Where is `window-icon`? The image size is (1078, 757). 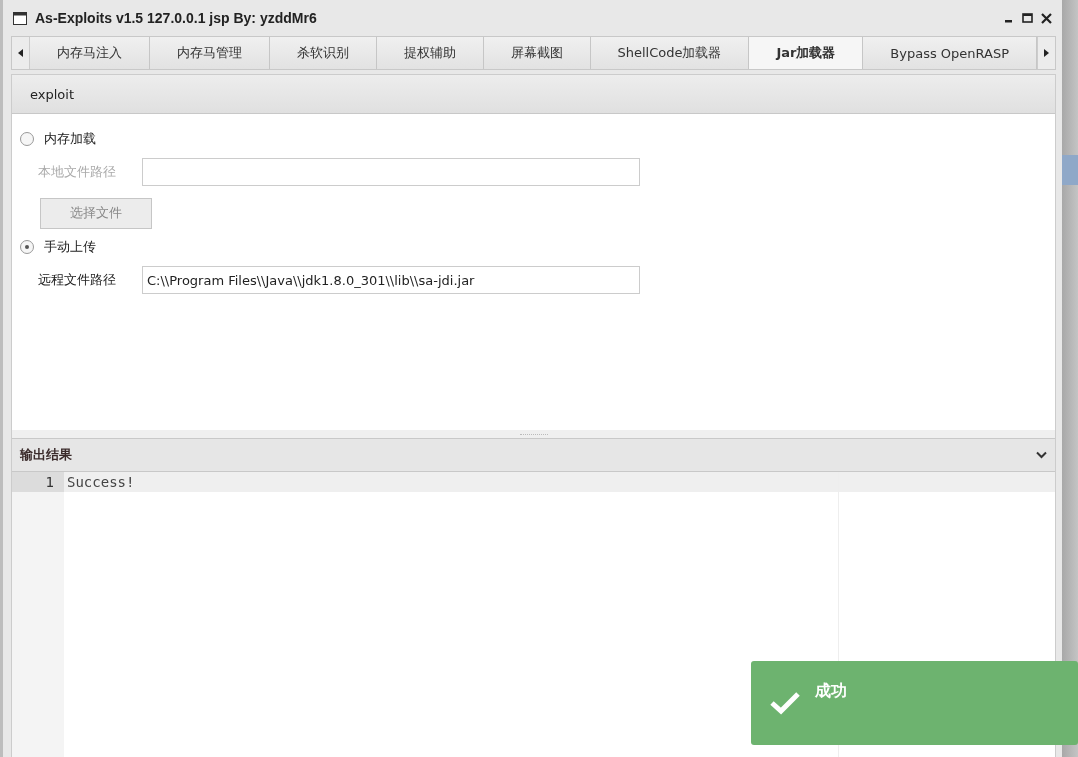 window-icon is located at coordinates (20, 18).